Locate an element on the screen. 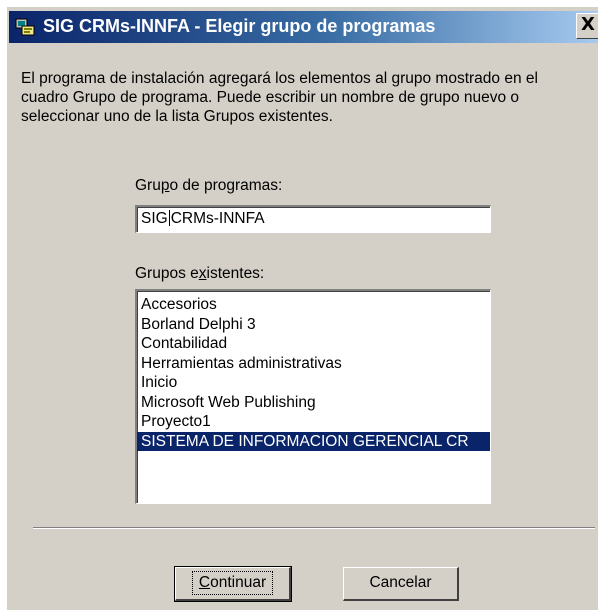 The width and height of the screenshot is (598, 610). list-item: Accesorios is located at coordinates (313, 305).